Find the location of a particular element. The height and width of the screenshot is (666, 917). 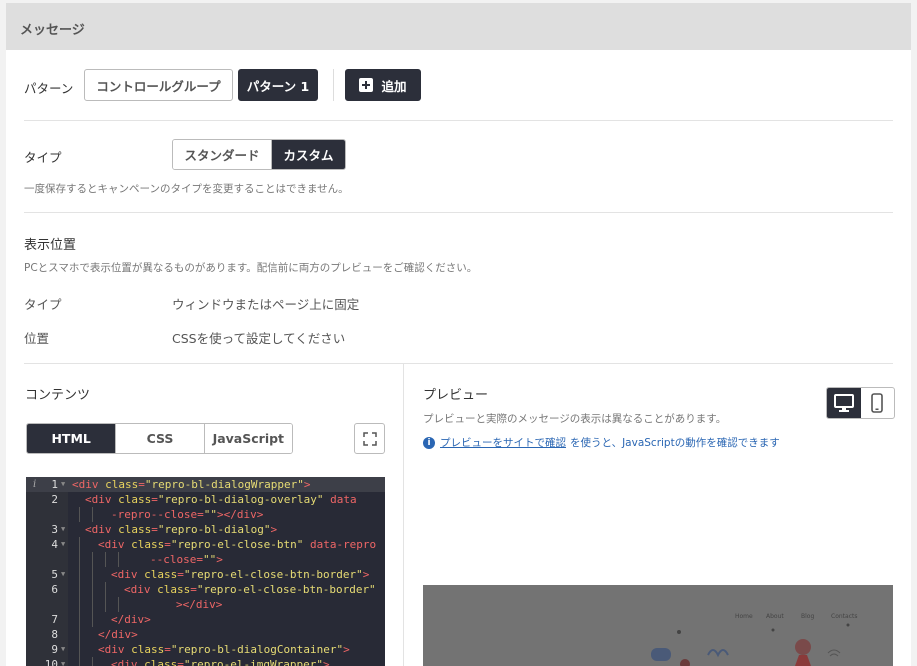

preview-title: プレビュー is located at coordinates (456, 395).